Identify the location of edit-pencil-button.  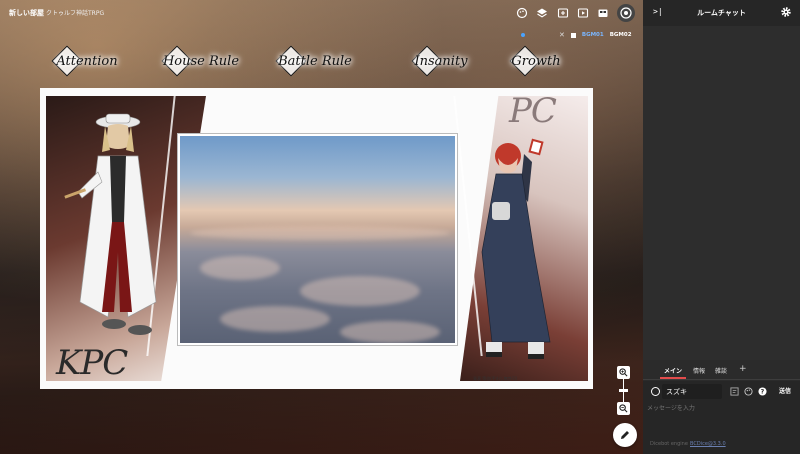
(625, 435).